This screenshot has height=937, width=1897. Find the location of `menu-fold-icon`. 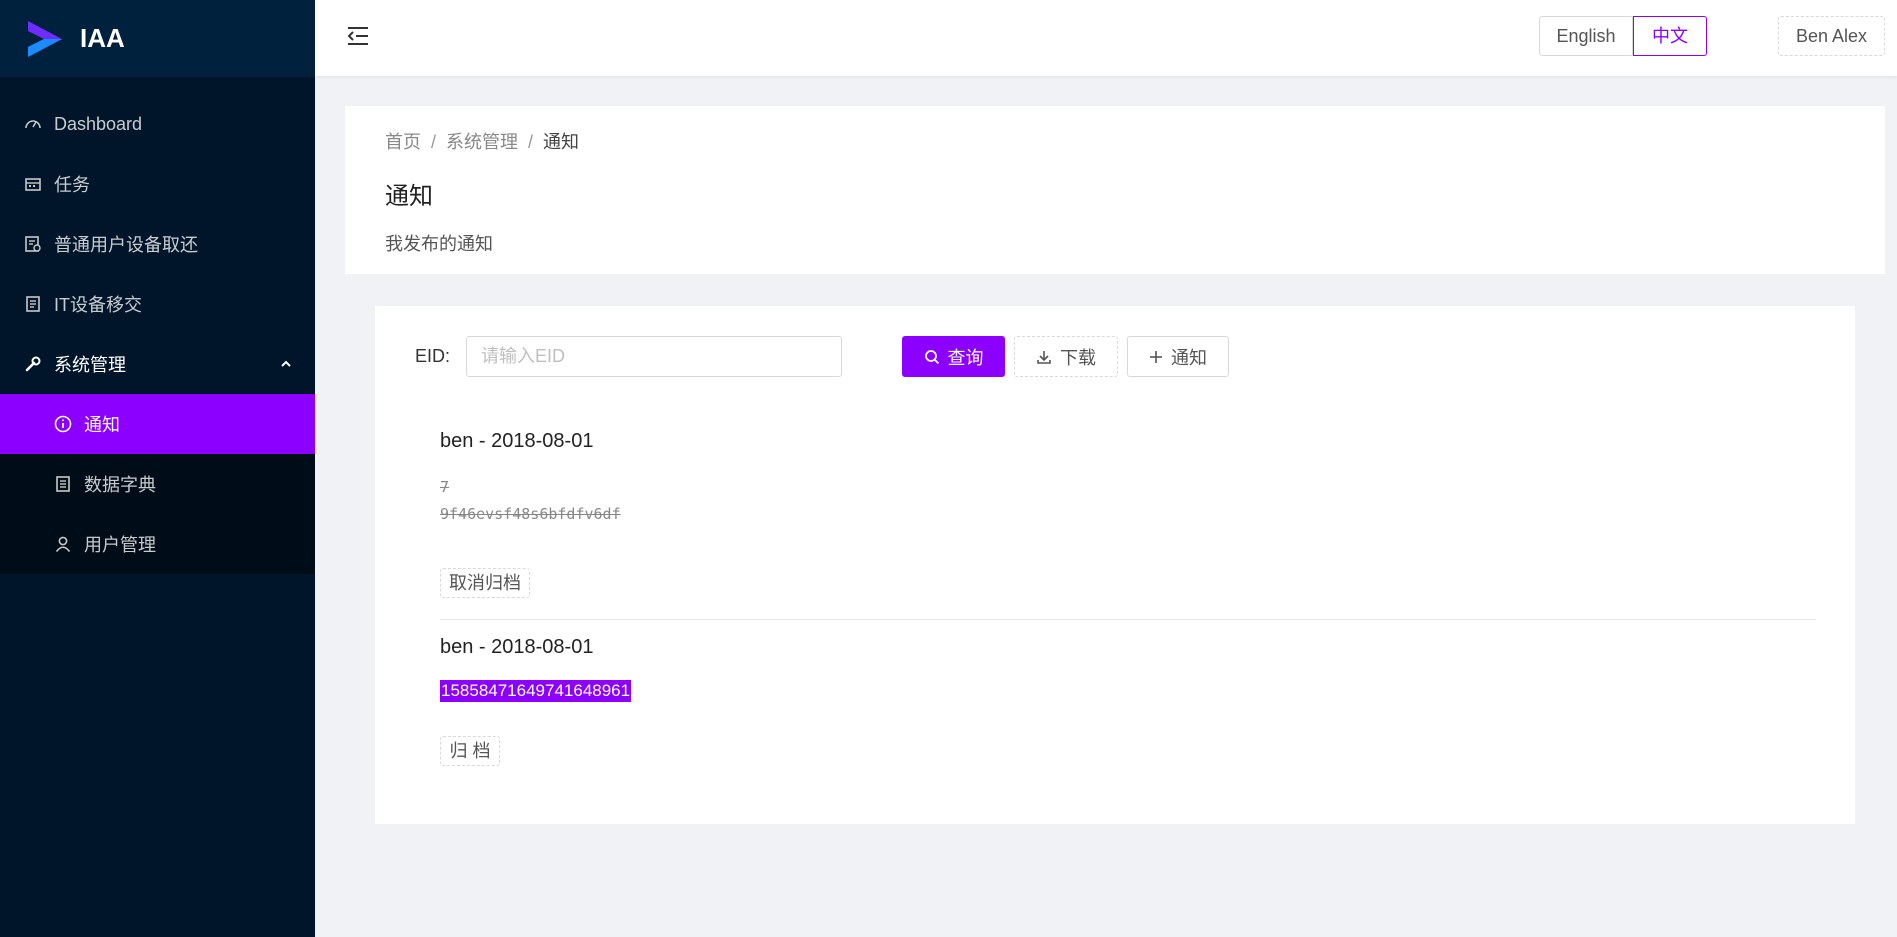

menu-fold-icon is located at coordinates (358, 36).